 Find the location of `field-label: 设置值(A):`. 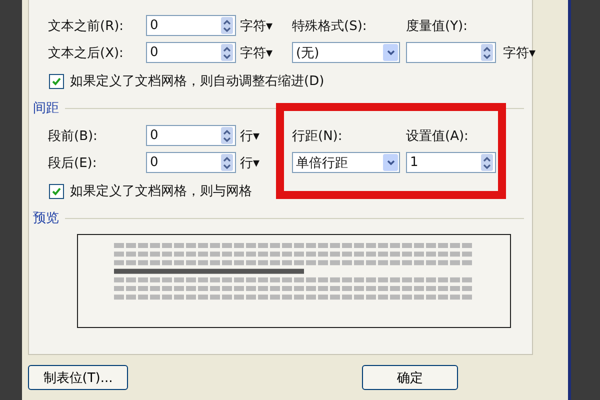

field-label: 设置值(A): is located at coordinates (437, 136).